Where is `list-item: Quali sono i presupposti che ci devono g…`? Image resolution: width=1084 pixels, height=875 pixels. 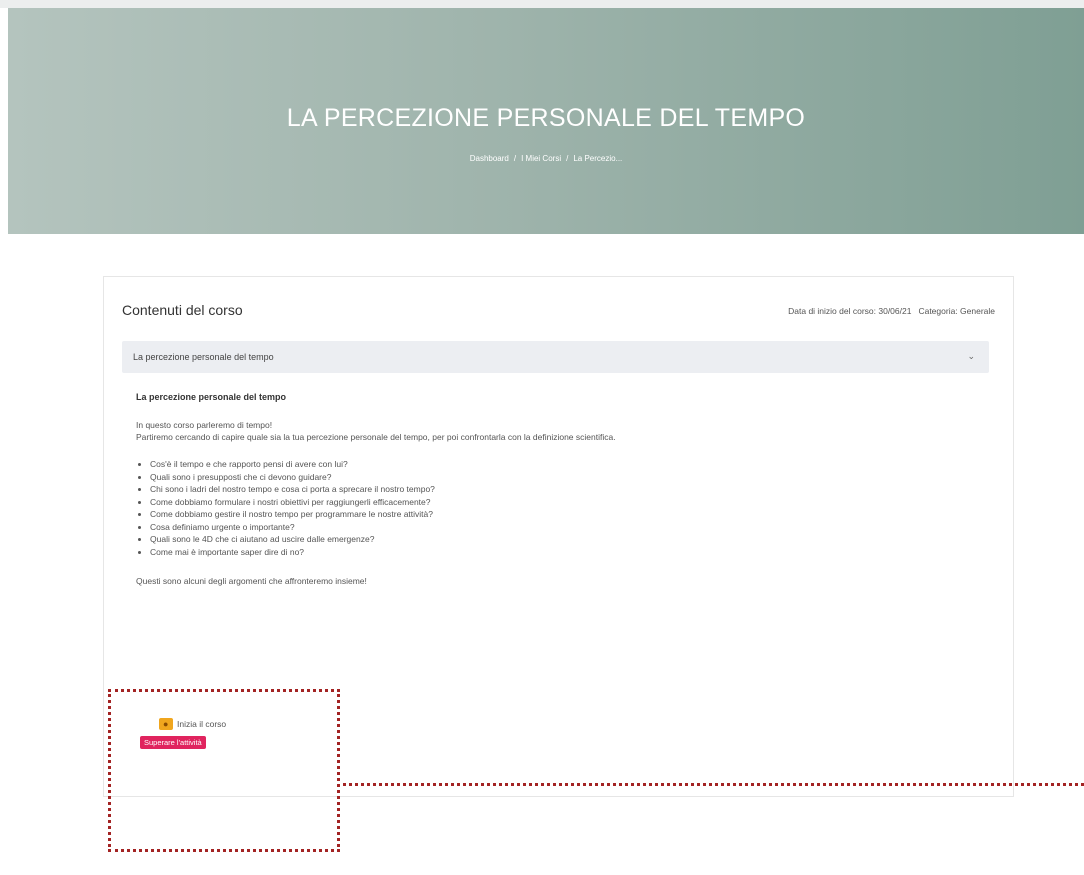 list-item: Quali sono i presupposti che ci devono g… is located at coordinates (573, 477).